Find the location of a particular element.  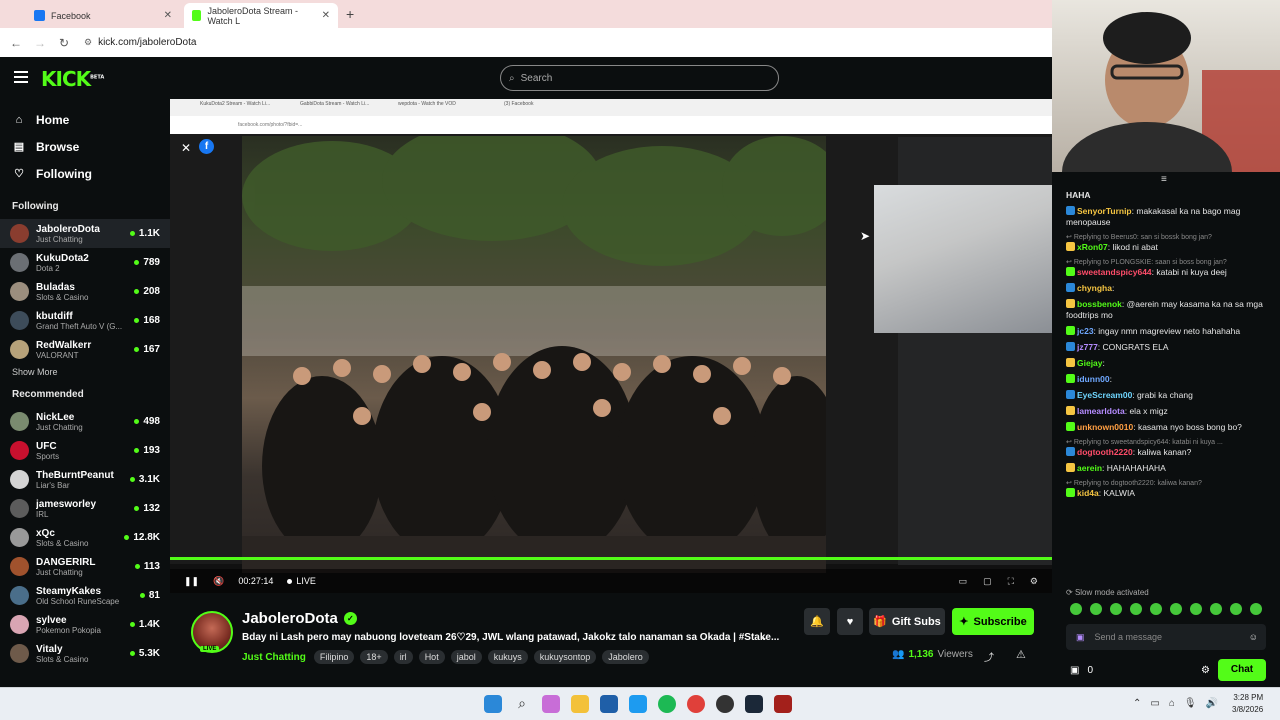

copilot-icon is located at coordinates (551, 704).